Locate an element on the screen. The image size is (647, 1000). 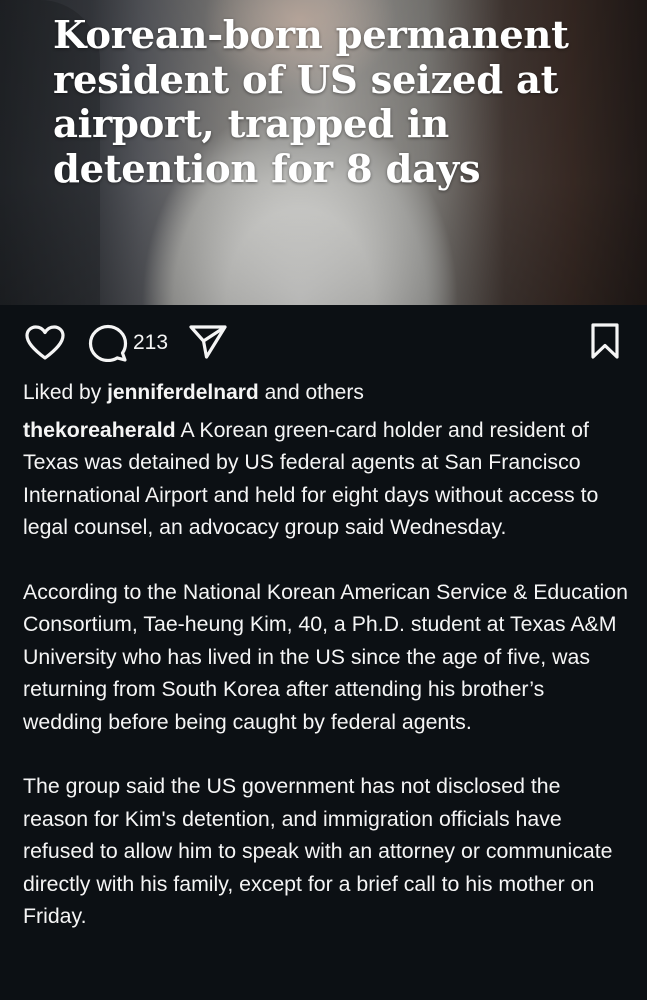
bookmark-icon is located at coordinates (605, 341).